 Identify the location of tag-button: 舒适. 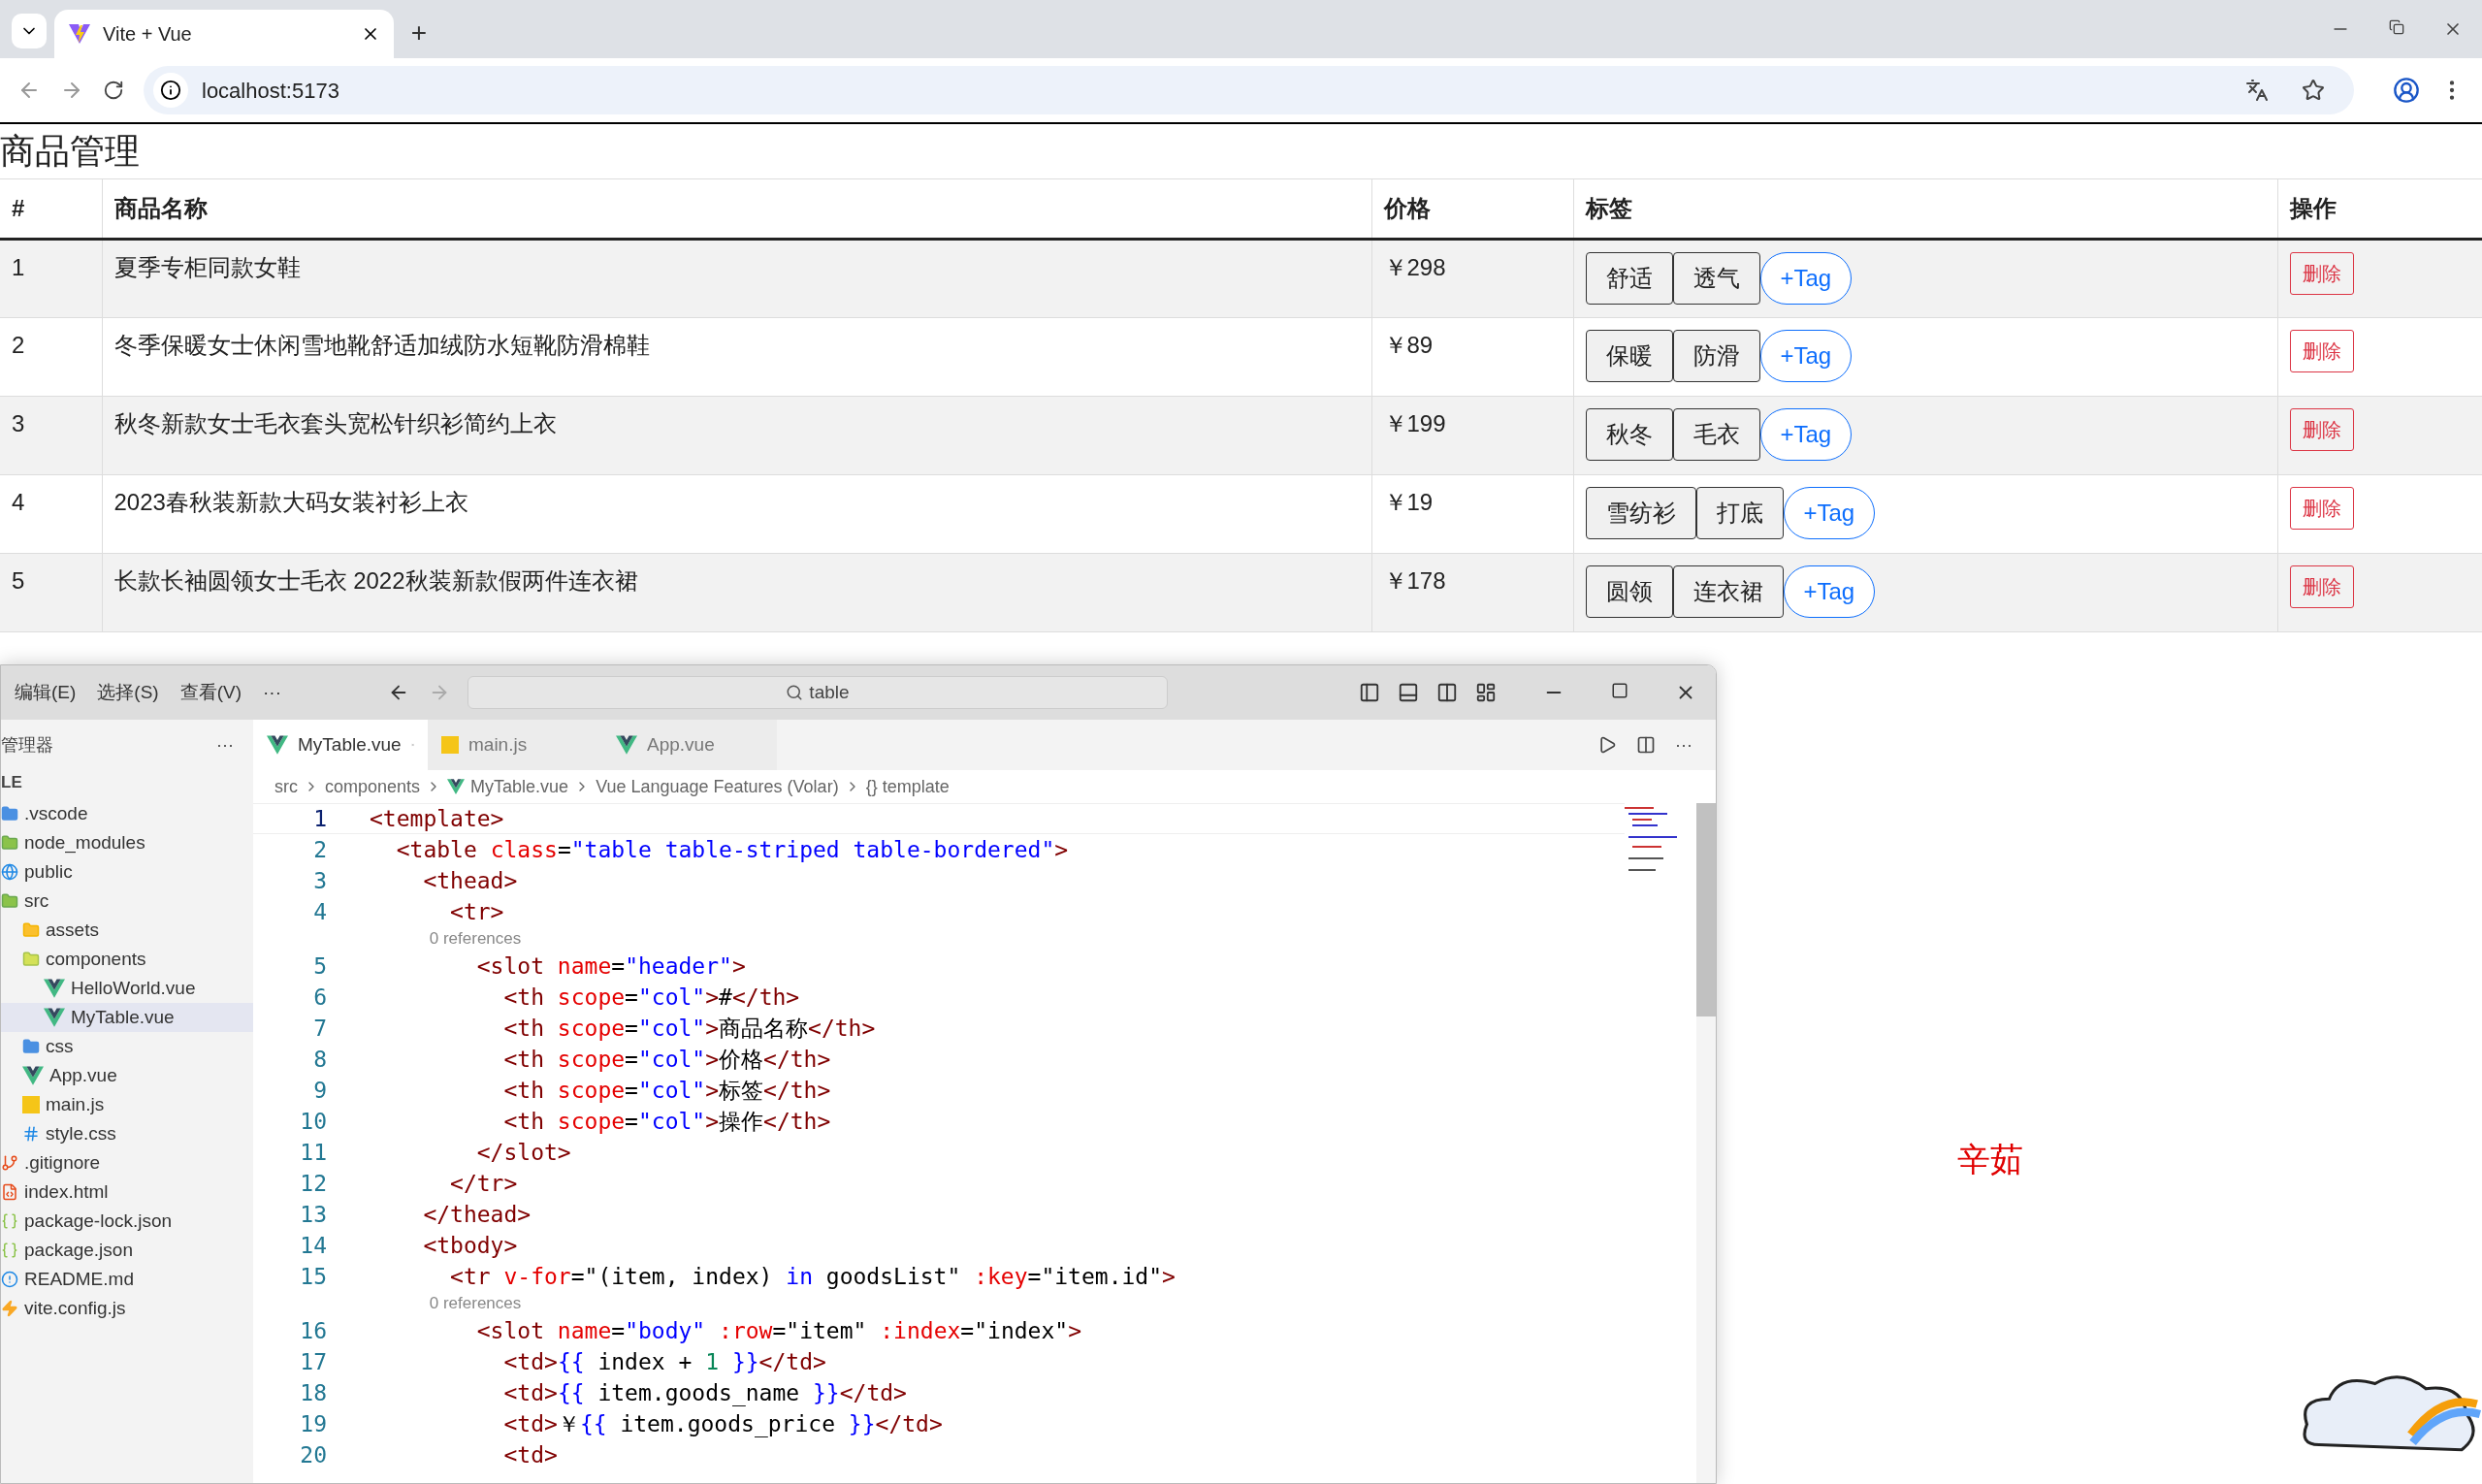
(1629, 279).